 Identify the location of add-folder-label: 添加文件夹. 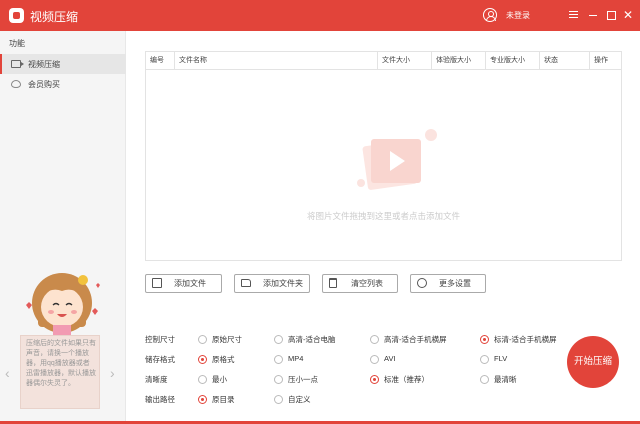
(283, 283).